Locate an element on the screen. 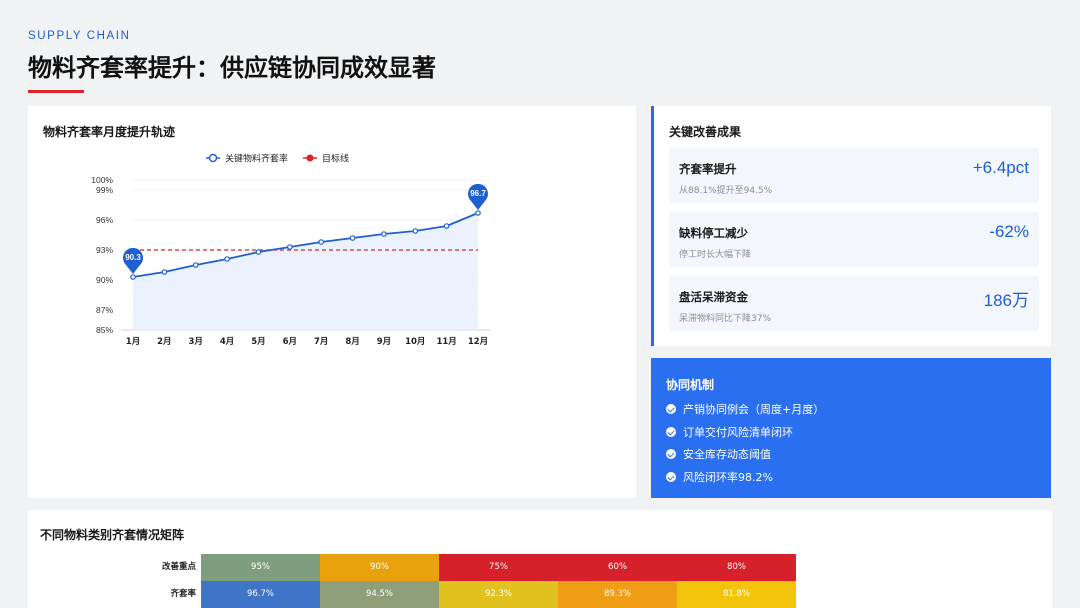 The width and height of the screenshot is (1080, 608). result-subtext: 从88.1%提升至94.5% is located at coordinates (726, 191).